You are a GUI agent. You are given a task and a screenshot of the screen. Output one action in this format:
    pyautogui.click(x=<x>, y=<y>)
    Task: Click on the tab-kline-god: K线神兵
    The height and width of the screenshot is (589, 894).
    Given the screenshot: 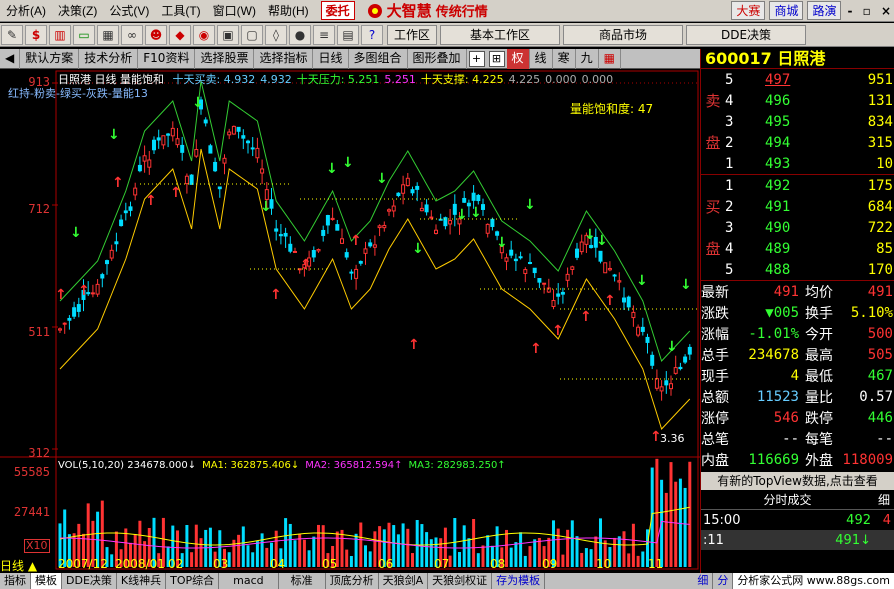 What is the action you would take?
    pyautogui.click(x=142, y=581)
    